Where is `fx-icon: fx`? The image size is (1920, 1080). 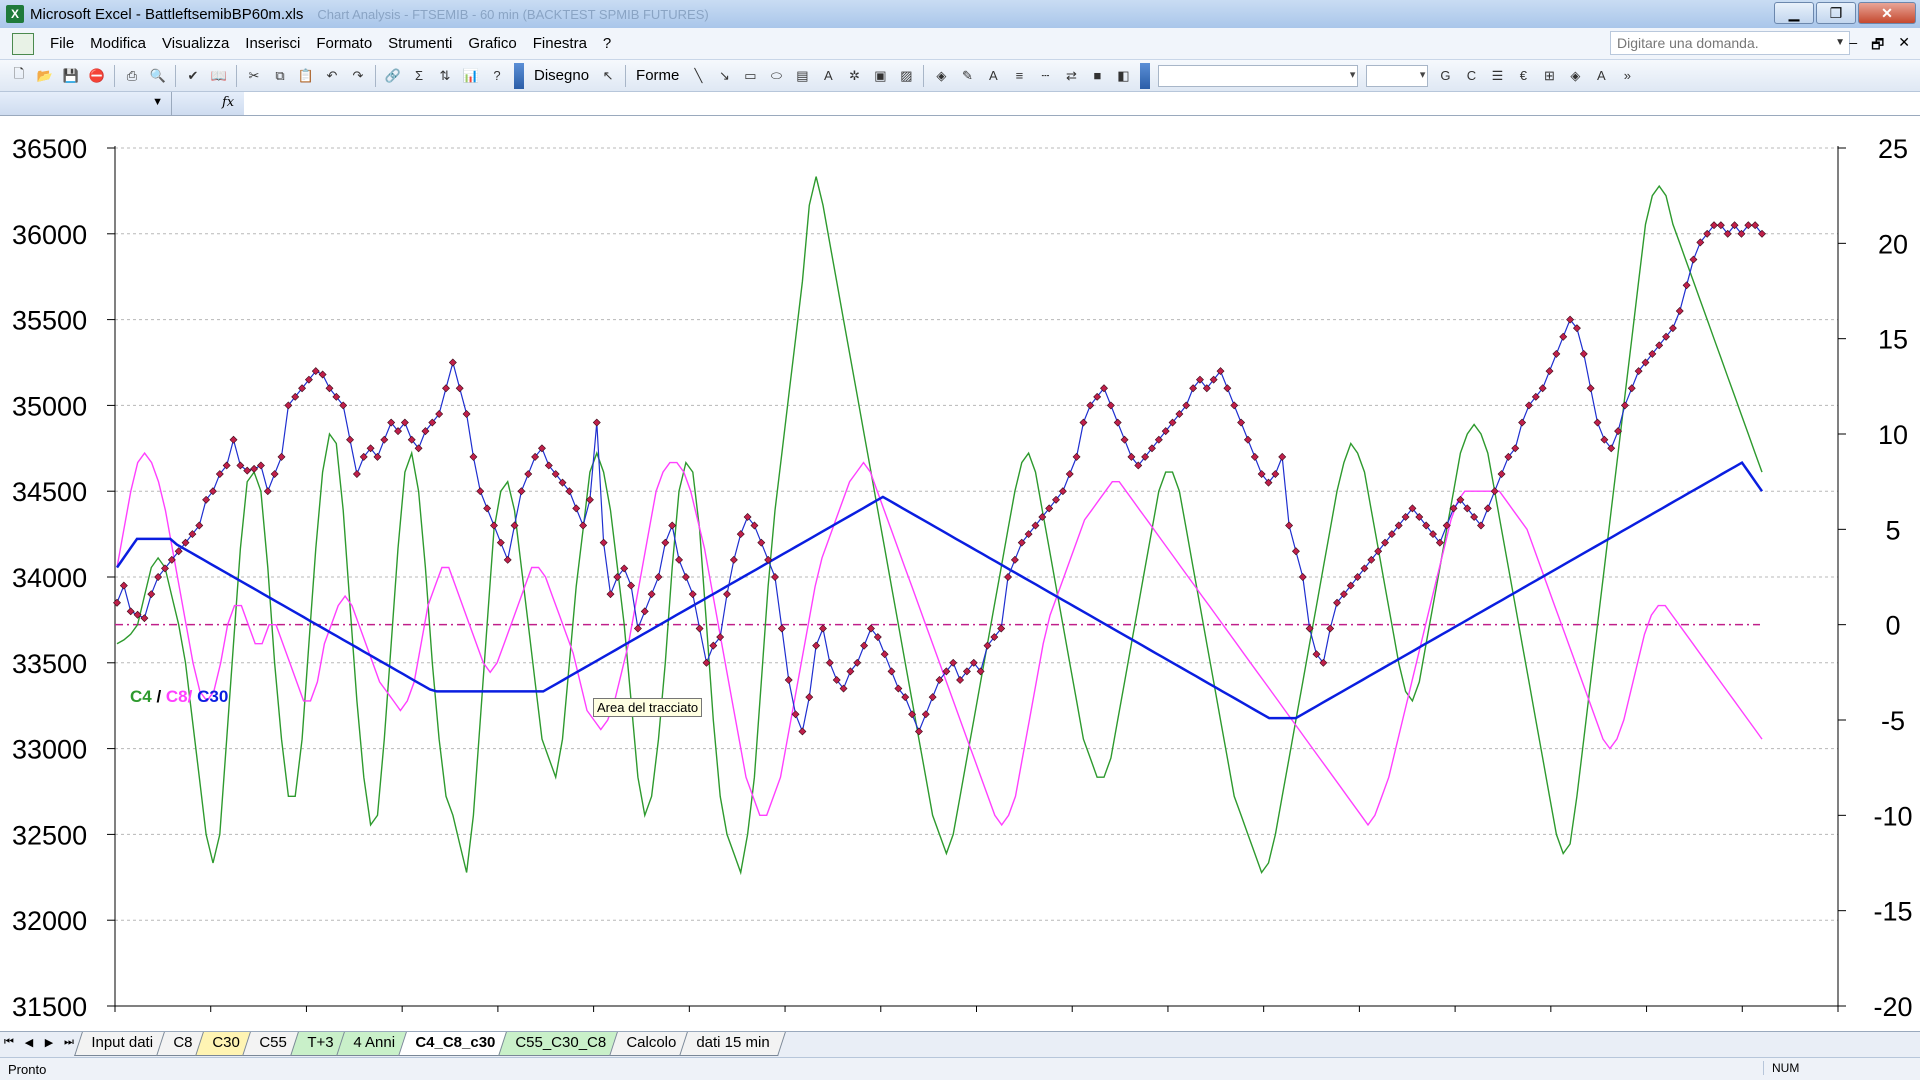
fx-icon: fx is located at coordinates (228, 102).